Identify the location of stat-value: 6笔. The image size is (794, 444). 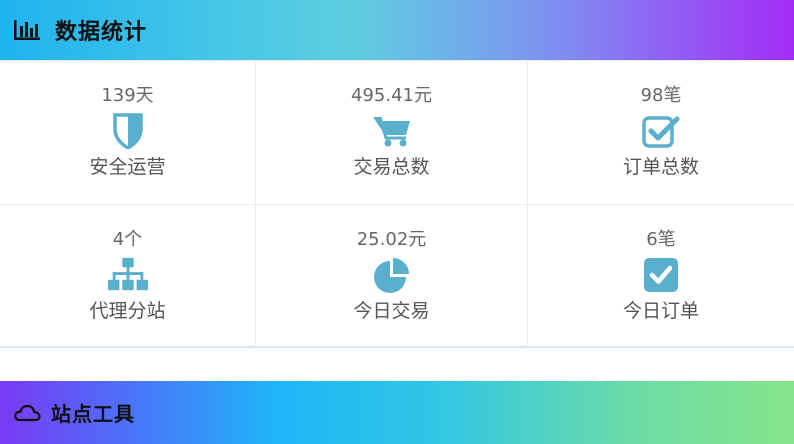
(661, 239).